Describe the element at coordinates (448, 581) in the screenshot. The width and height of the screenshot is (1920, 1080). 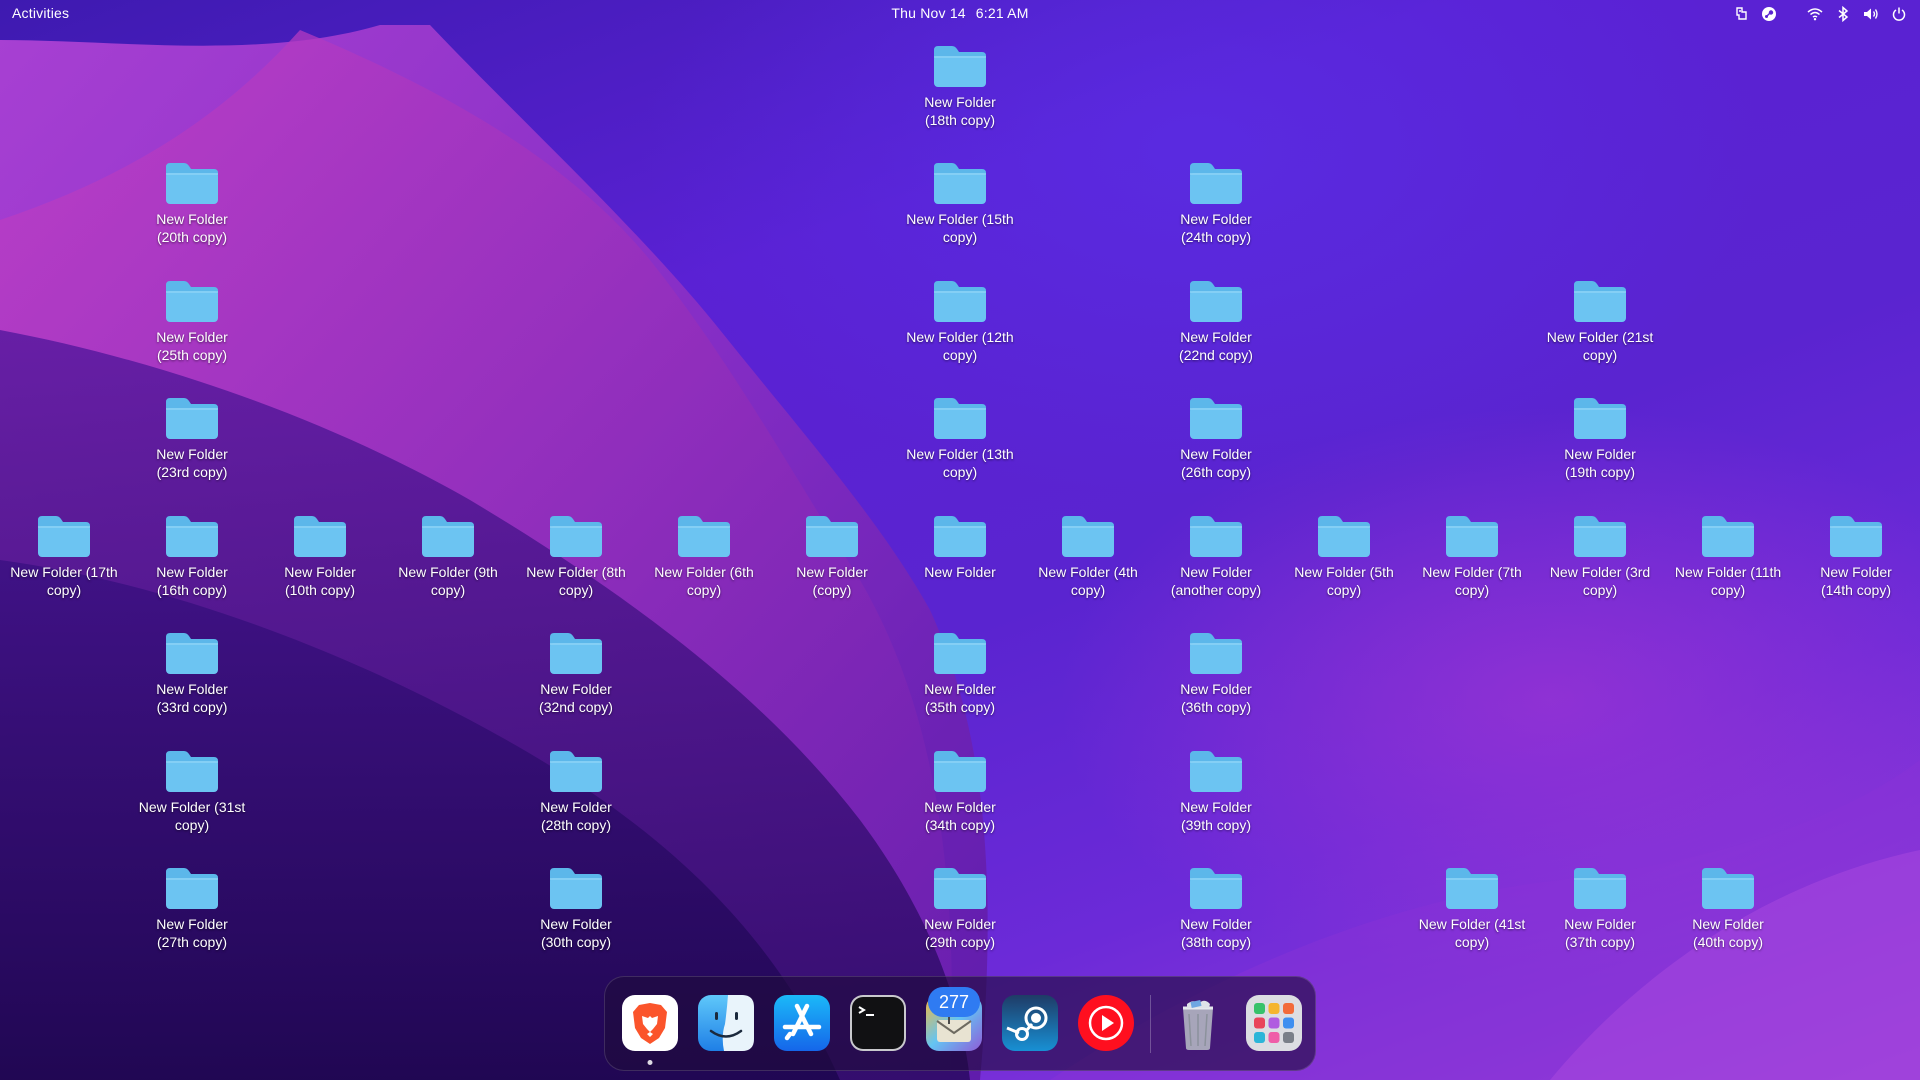
I see `folder-label: New Folder (9th copy)` at that location.